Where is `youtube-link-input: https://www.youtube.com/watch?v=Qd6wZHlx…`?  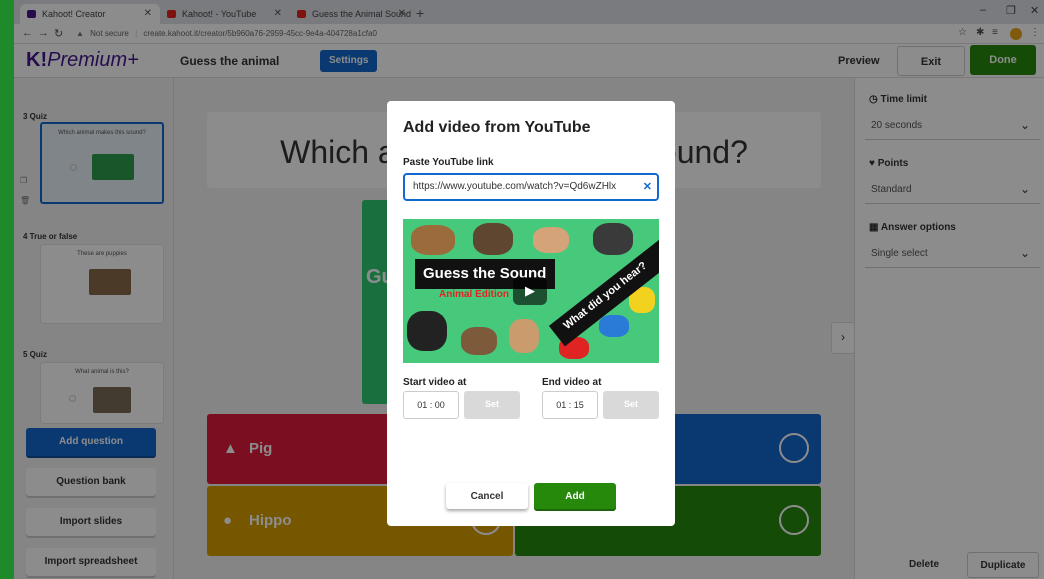
youtube-link-input: https://www.youtube.com/watch?v=Qd6wZHlx… is located at coordinates (531, 187).